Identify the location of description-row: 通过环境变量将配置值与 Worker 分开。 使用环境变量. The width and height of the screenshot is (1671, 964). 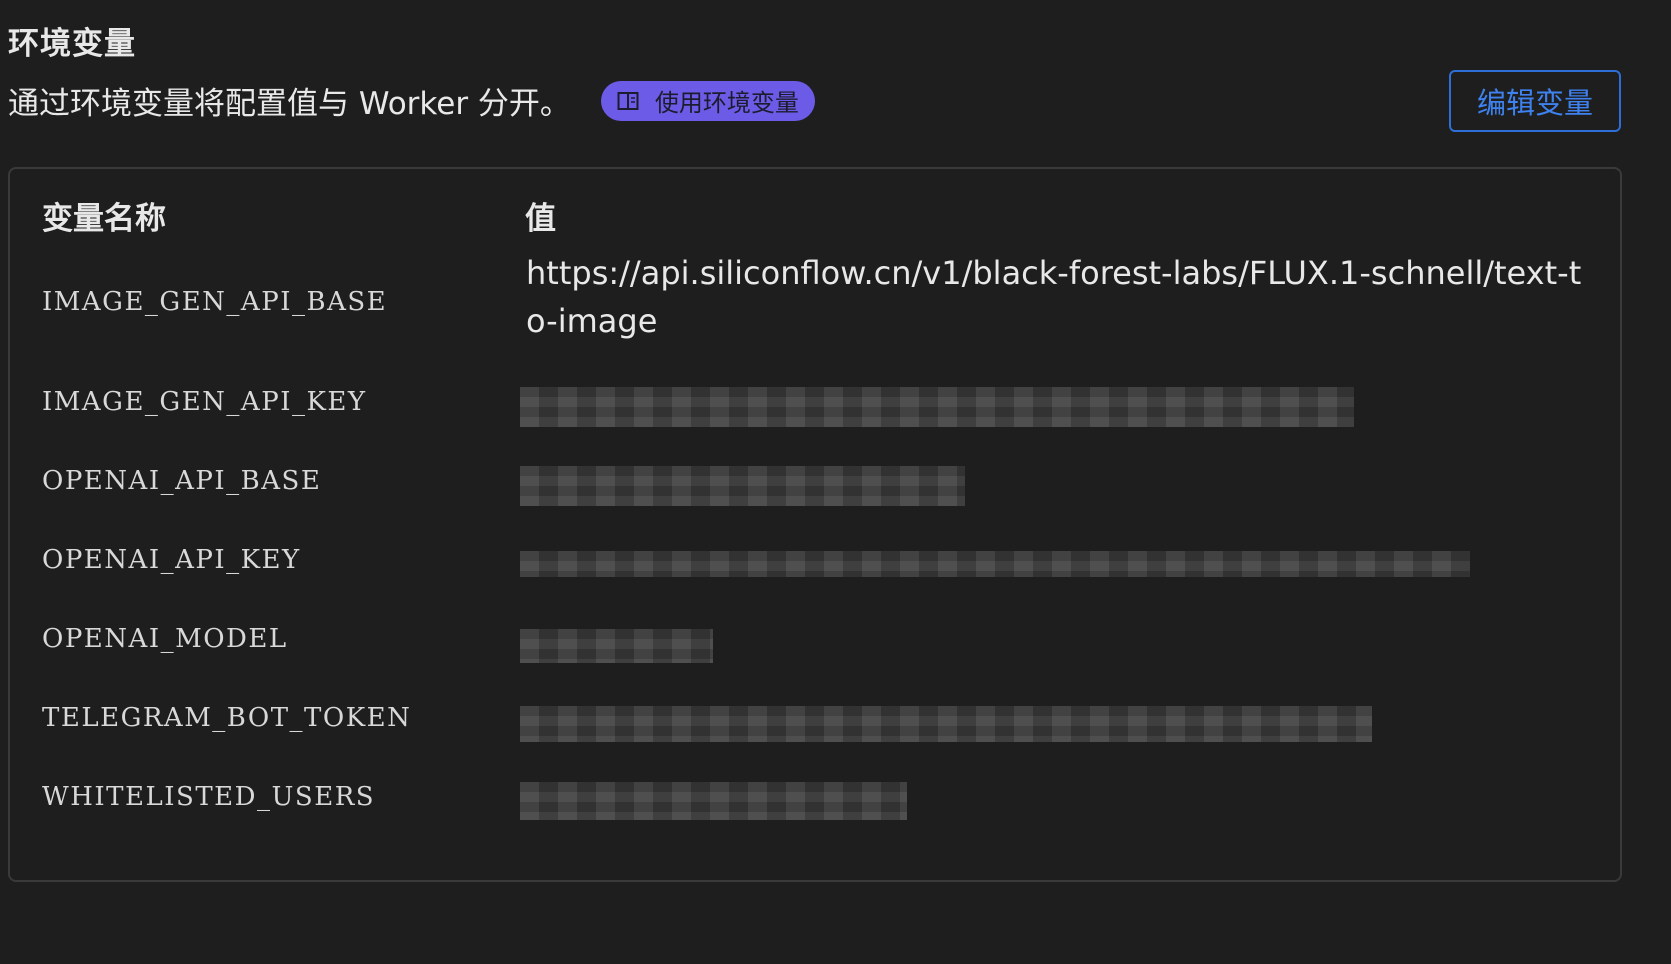
(411, 100).